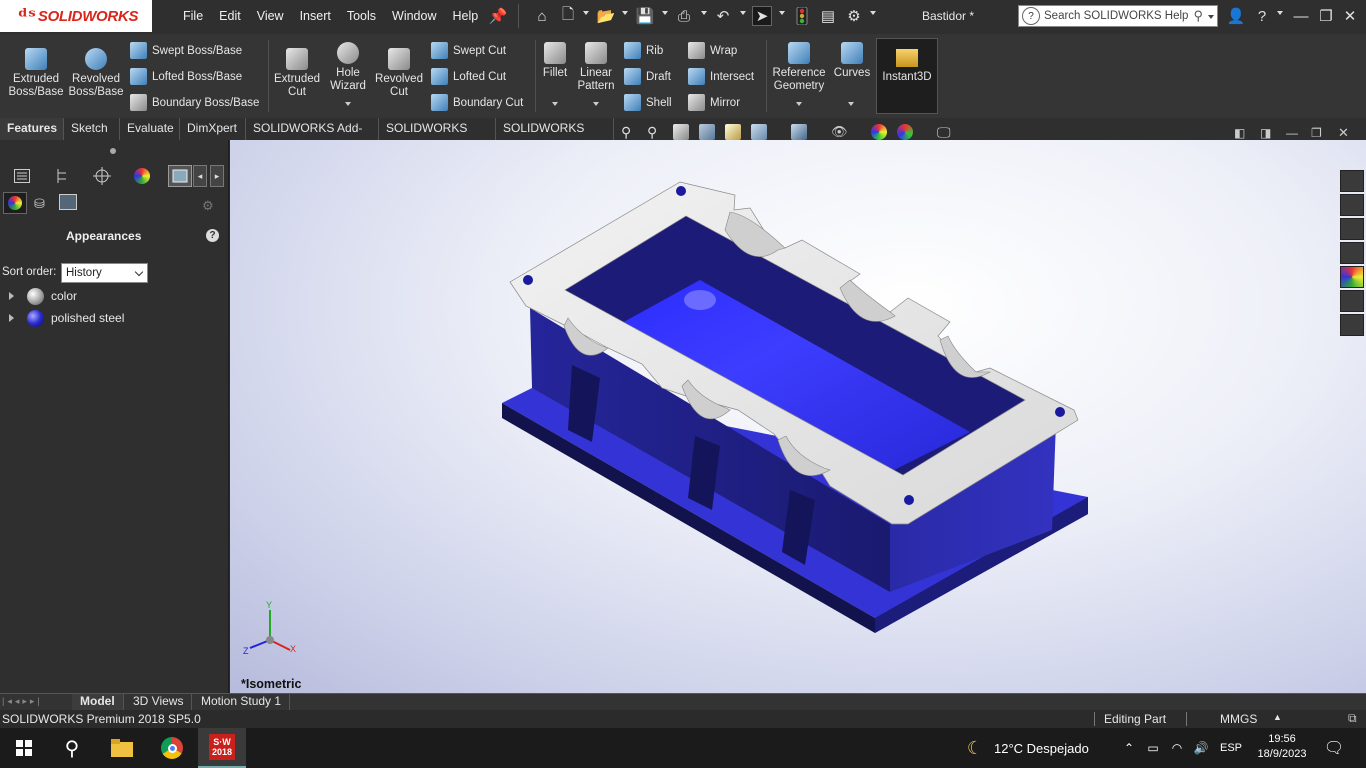 This screenshot has width=1366, height=768. What do you see at coordinates (665, 13) in the screenshot?
I see `save-dropdown-icon` at bounding box center [665, 13].